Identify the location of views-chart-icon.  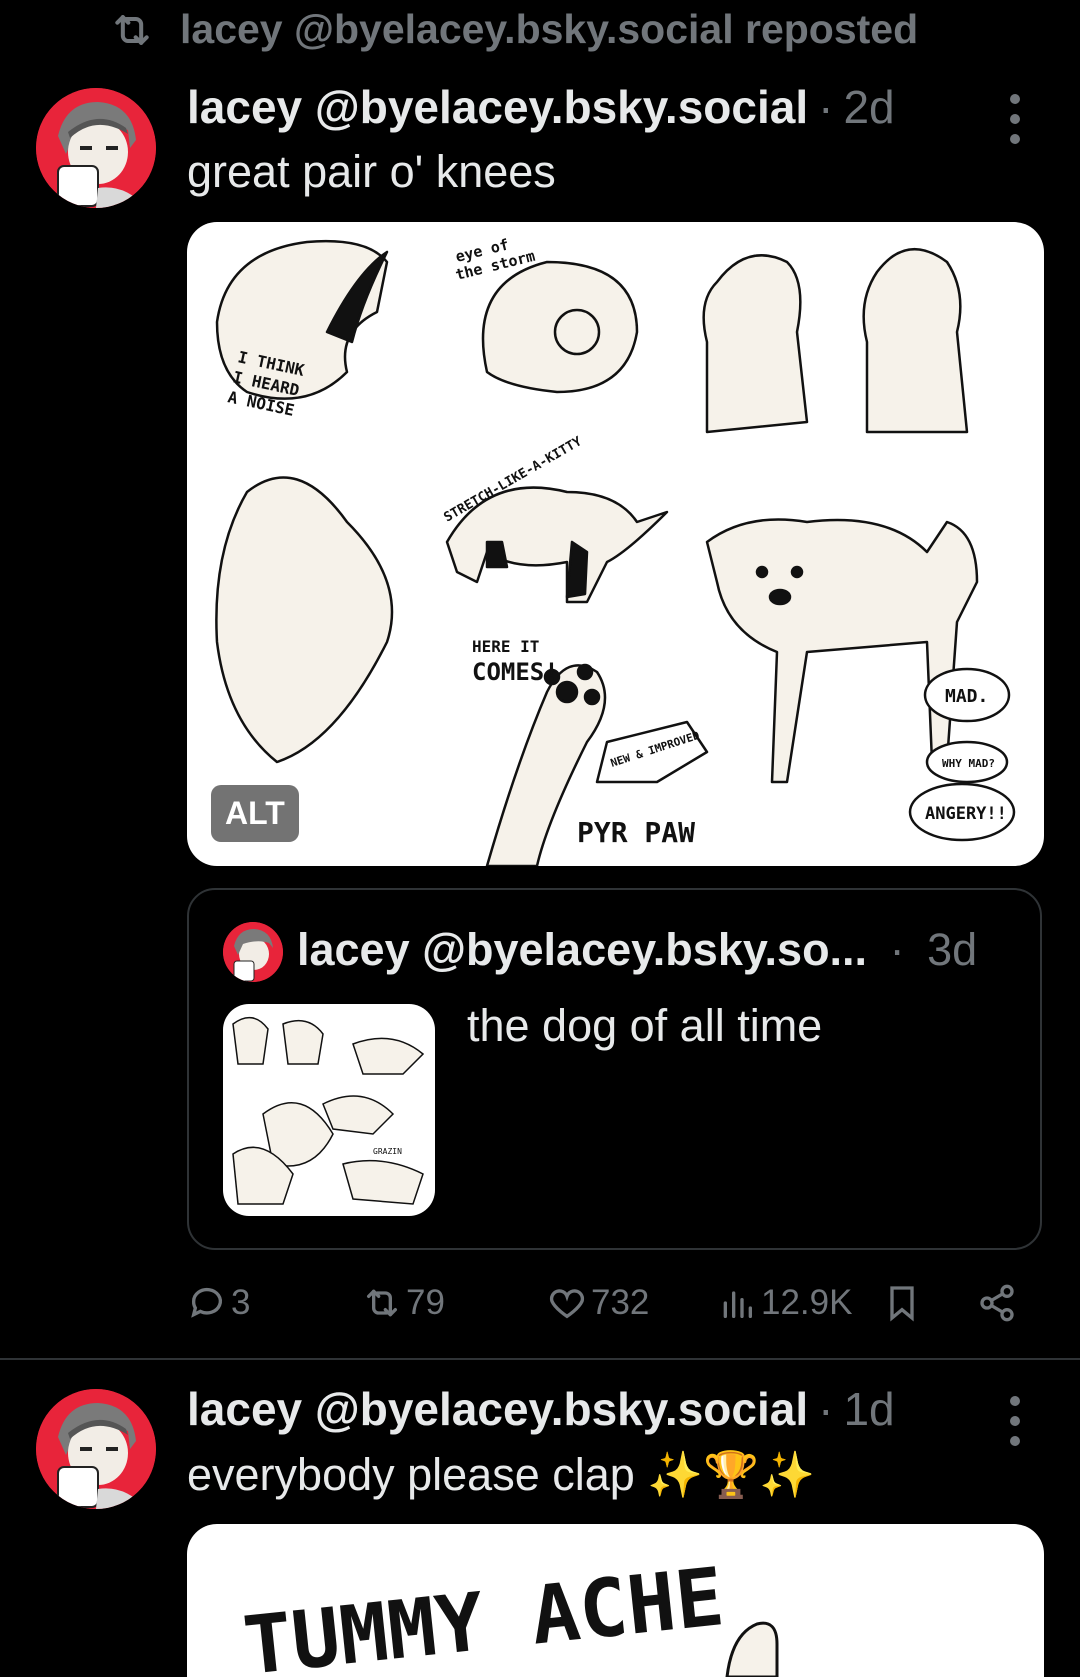
(737, 1304).